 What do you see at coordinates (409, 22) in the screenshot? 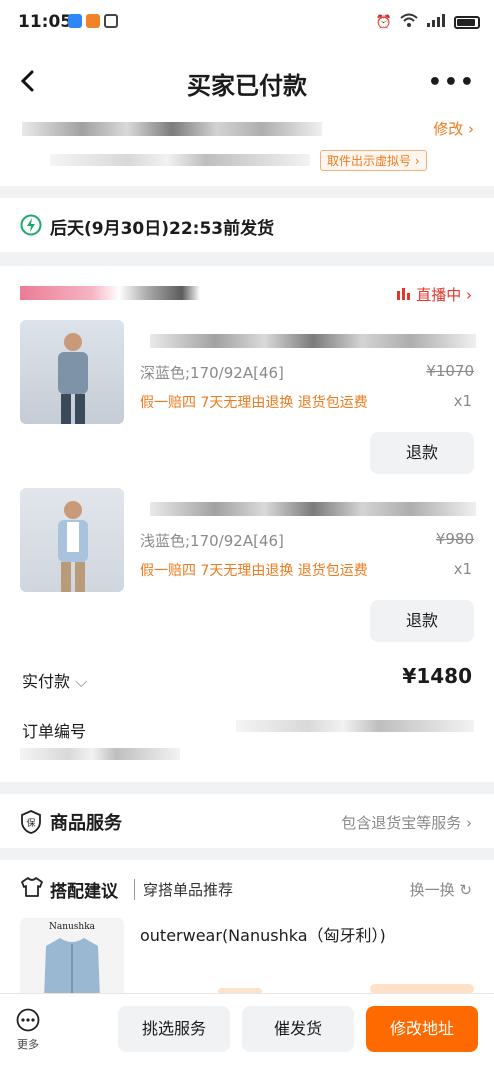
I see `wifi-icon` at bounding box center [409, 22].